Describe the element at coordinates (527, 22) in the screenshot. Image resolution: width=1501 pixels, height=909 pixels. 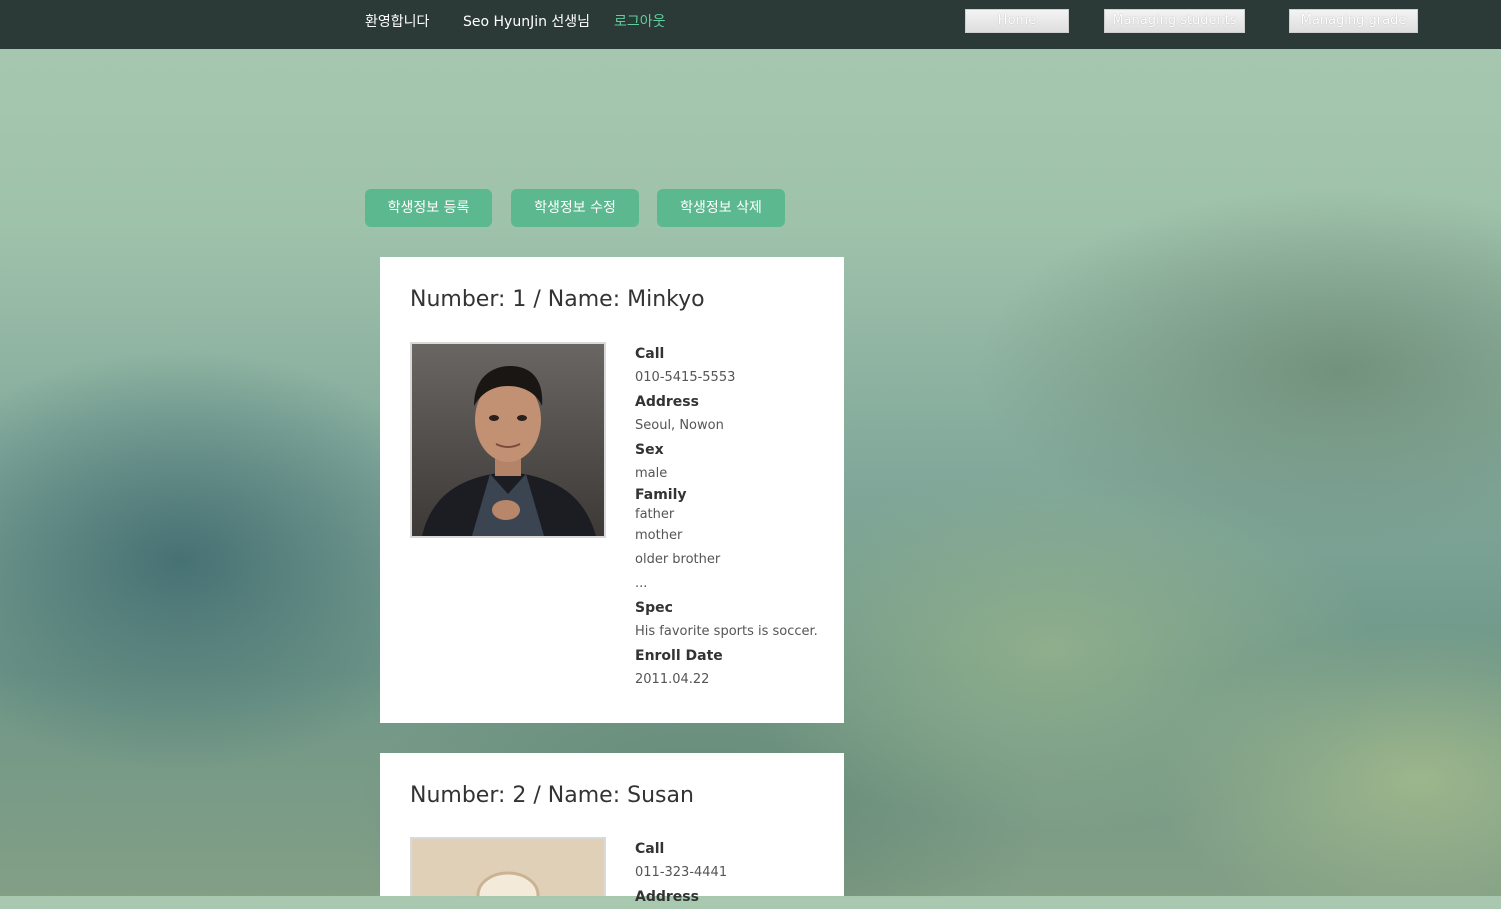
I see `teacher-name: Seo HyunJin 선생님` at that location.